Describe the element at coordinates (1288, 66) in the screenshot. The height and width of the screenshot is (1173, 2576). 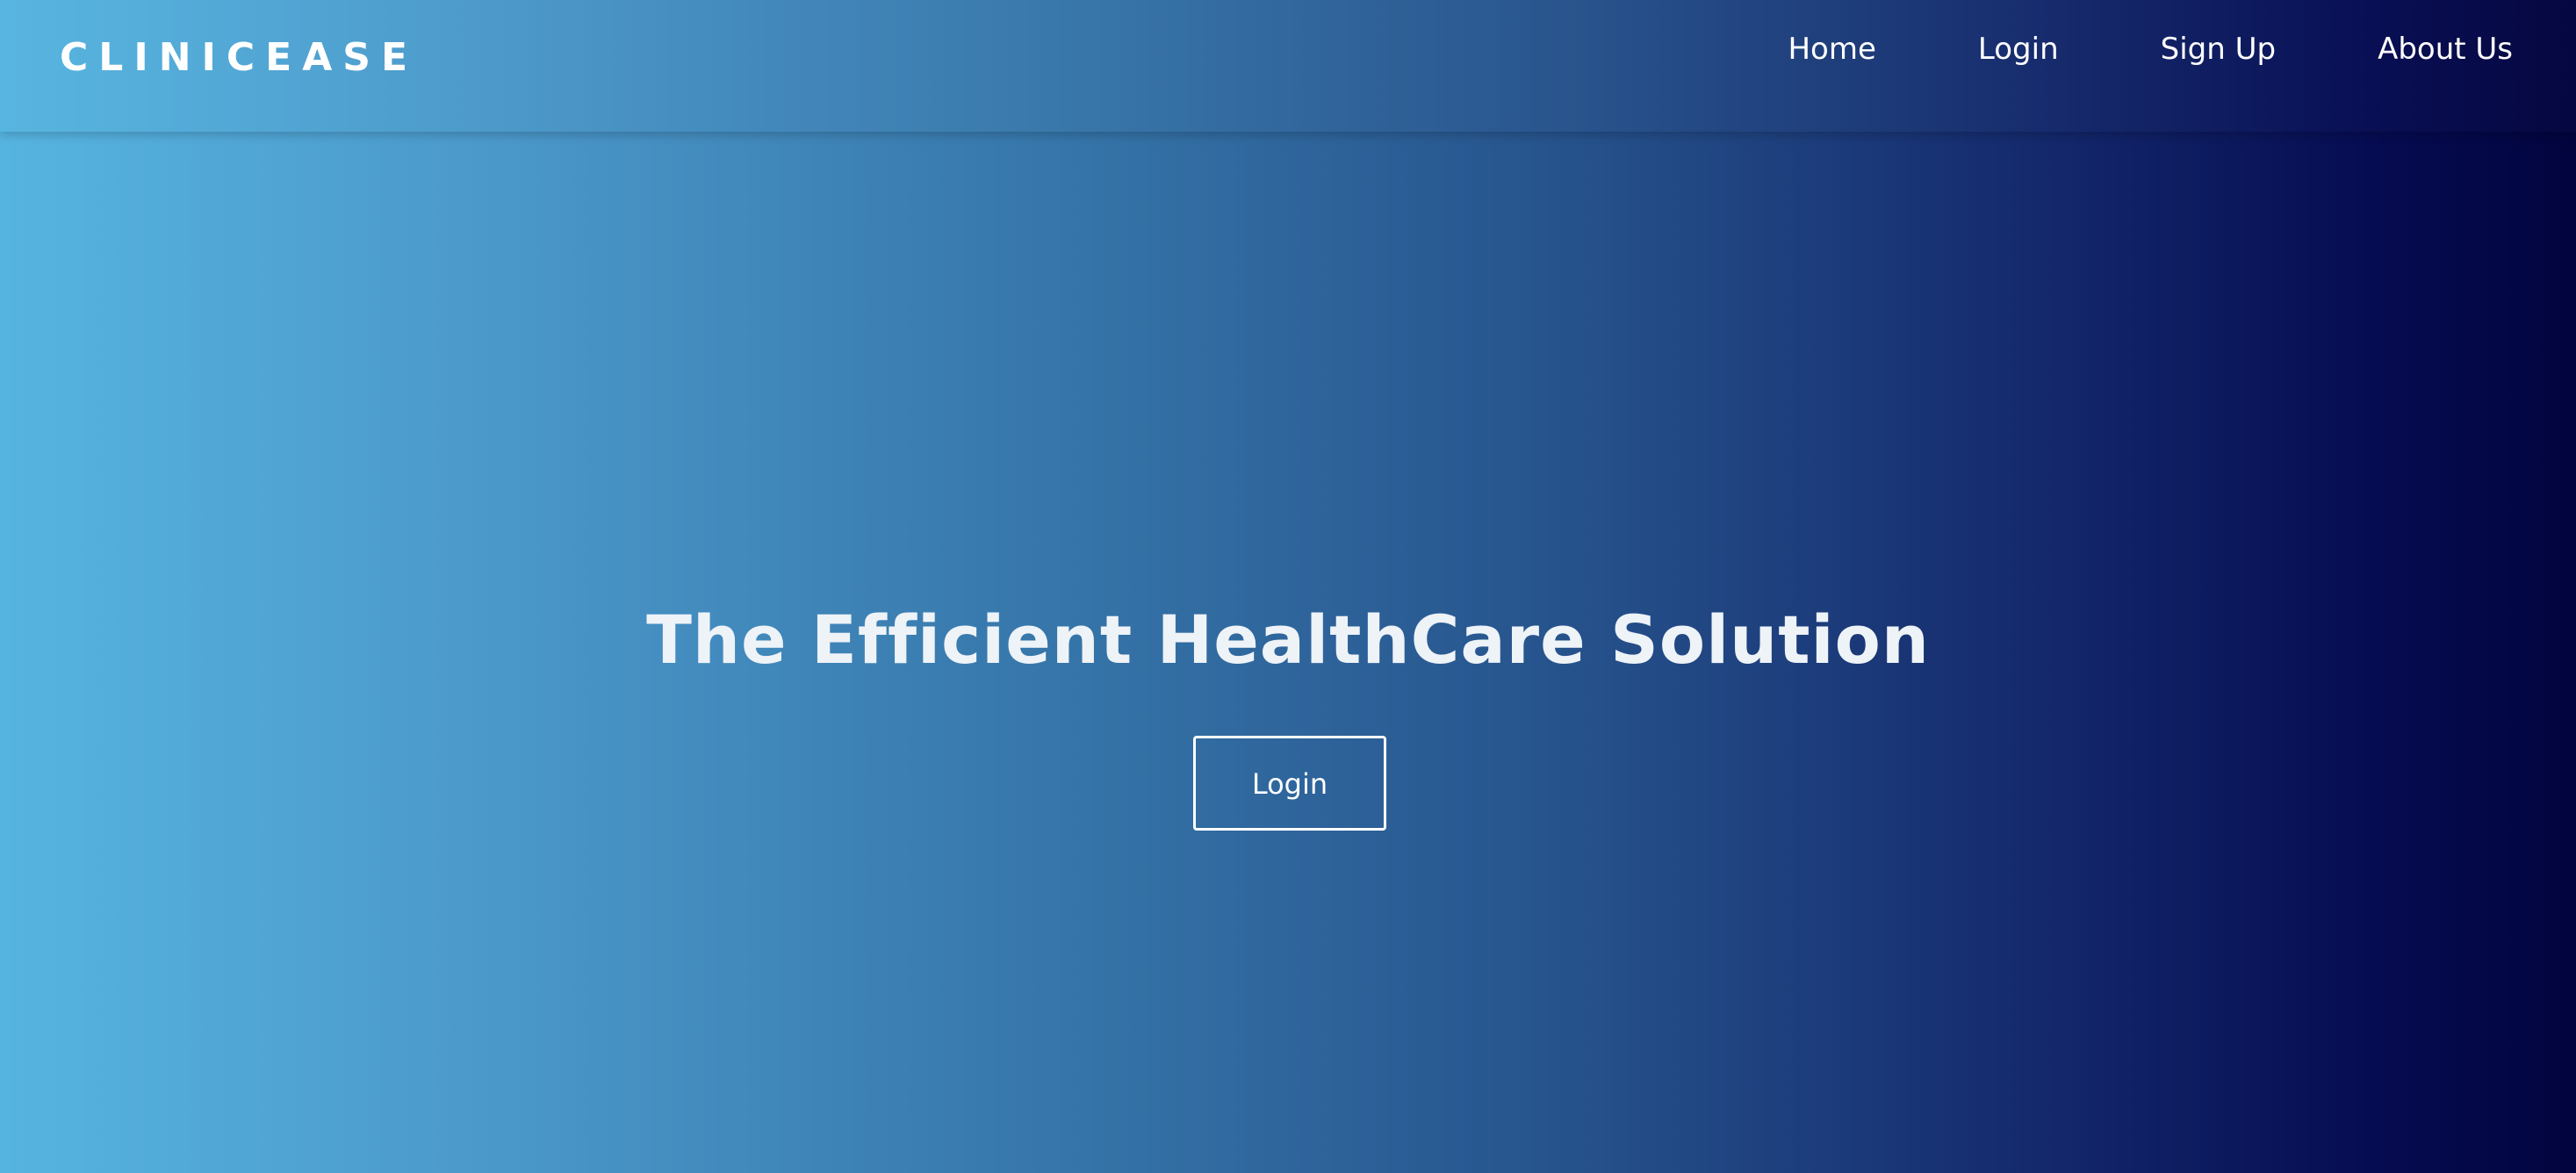
I see `top-navbar: CLINICEASE Home Login Sign Up About Us` at that location.